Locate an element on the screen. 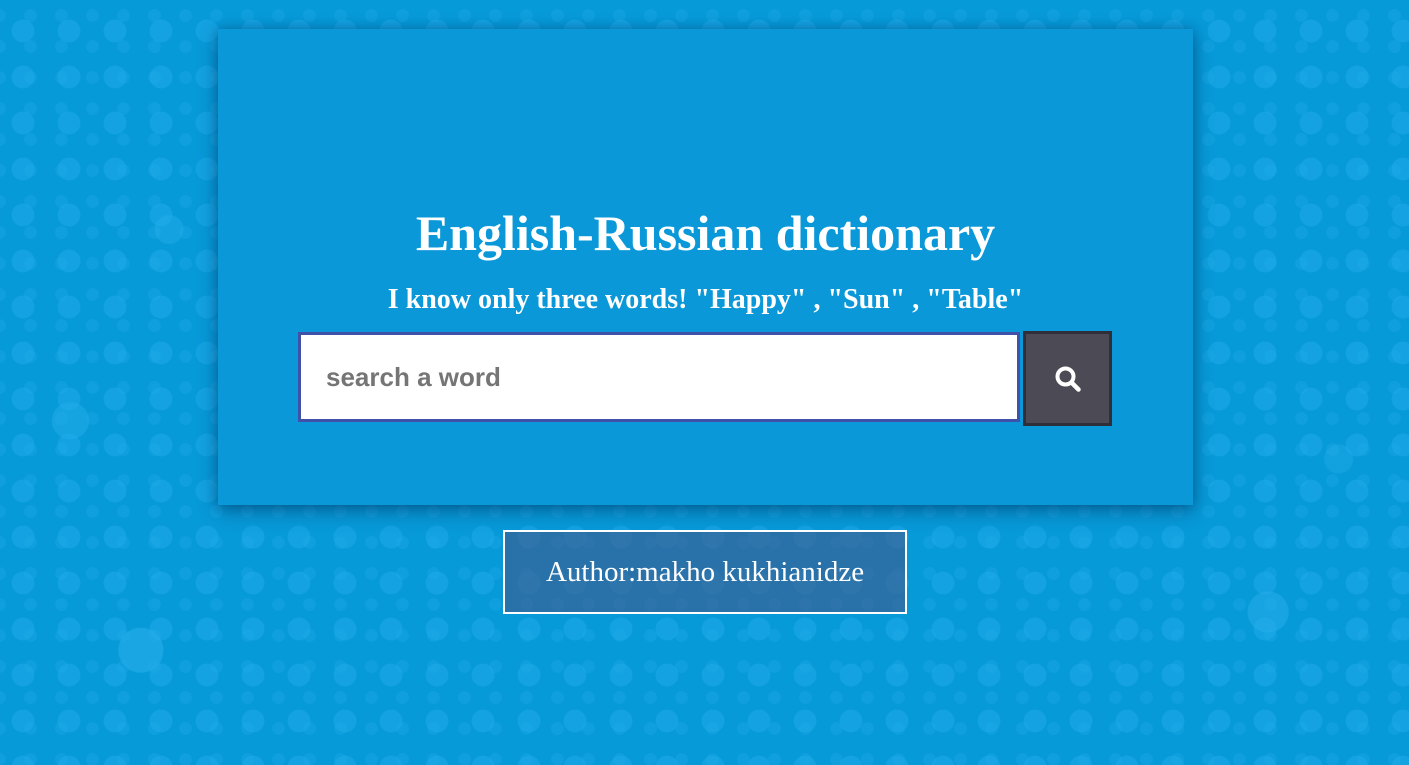  search-icon is located at coordinates (1068, 379).